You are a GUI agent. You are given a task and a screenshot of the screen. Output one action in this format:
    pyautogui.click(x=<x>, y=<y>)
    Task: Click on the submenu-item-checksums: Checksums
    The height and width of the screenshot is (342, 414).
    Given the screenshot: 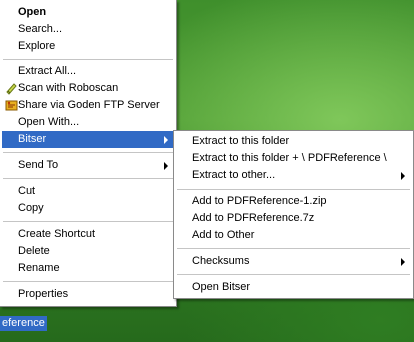 What is the action you would take?
    pyautogui.click(x=293, y=261)
    